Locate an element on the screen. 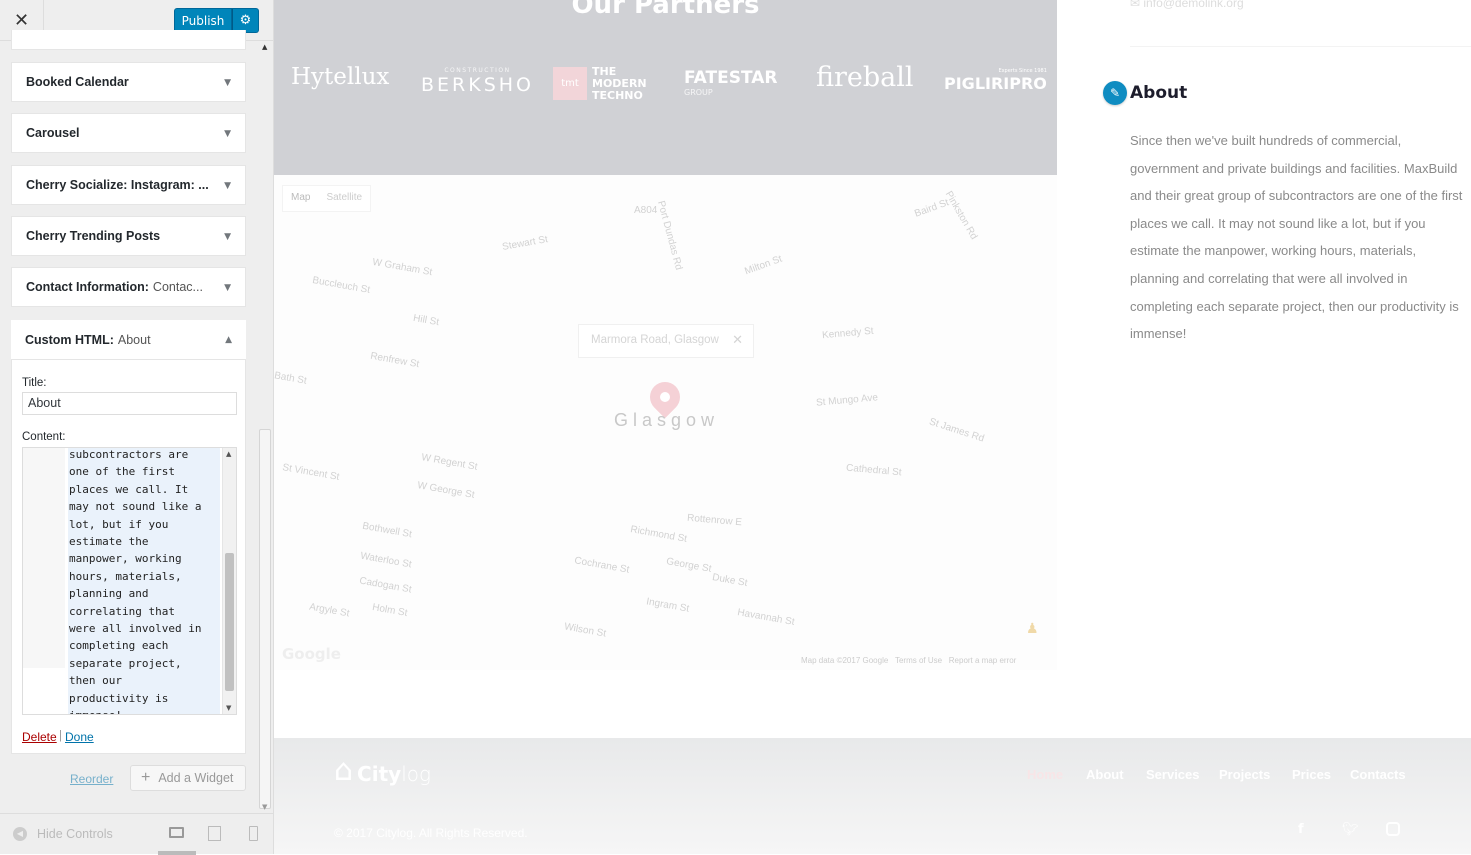 This screenshot has width=1471, height=855. textarea-scrollbar: ▲ ▼ is located at coordinates (229, 581).